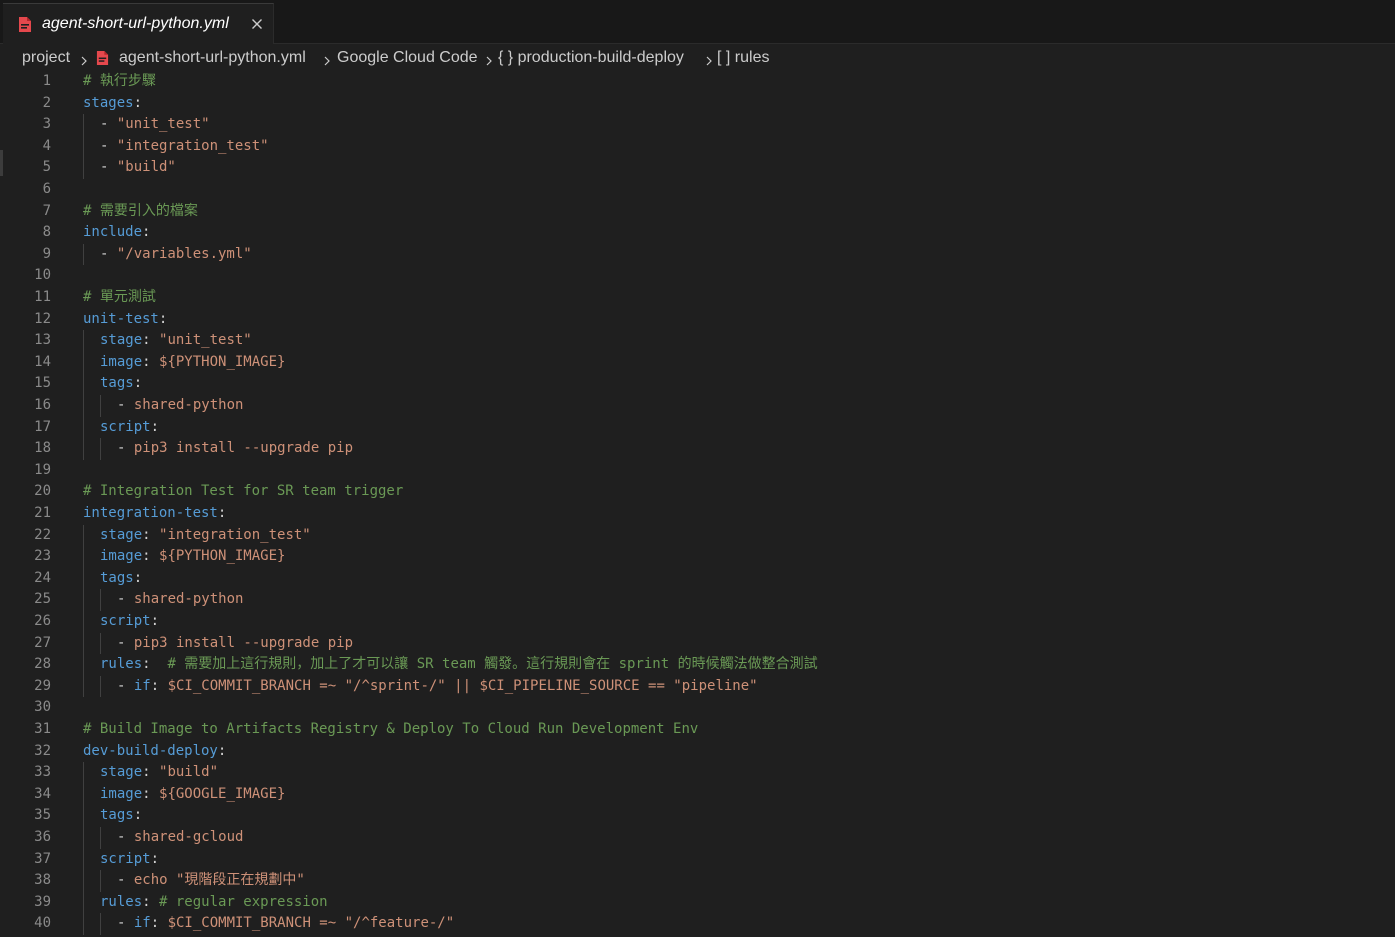 The width and height of the screenshot is (1395, 937). Describe the element at coordinates (697, 643) in the screenshot. I see `code-line: 27 - pip3 install --upgrade pip` at that location.